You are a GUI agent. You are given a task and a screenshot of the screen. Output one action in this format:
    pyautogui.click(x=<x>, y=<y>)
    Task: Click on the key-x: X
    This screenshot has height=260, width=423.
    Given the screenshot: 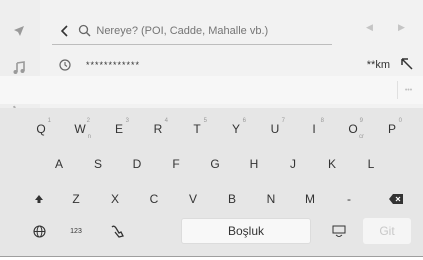 What is the action you would take?
    pyautogui.click(x=115, y=199)
    